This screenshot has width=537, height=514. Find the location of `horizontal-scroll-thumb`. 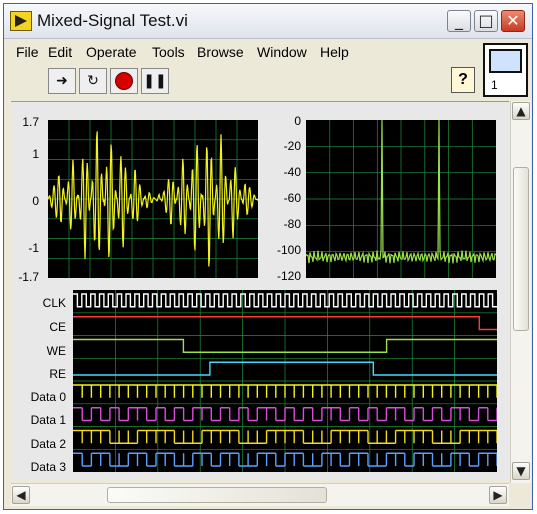

horizontal-scroll-thumb is located at coordinates (217, 495).